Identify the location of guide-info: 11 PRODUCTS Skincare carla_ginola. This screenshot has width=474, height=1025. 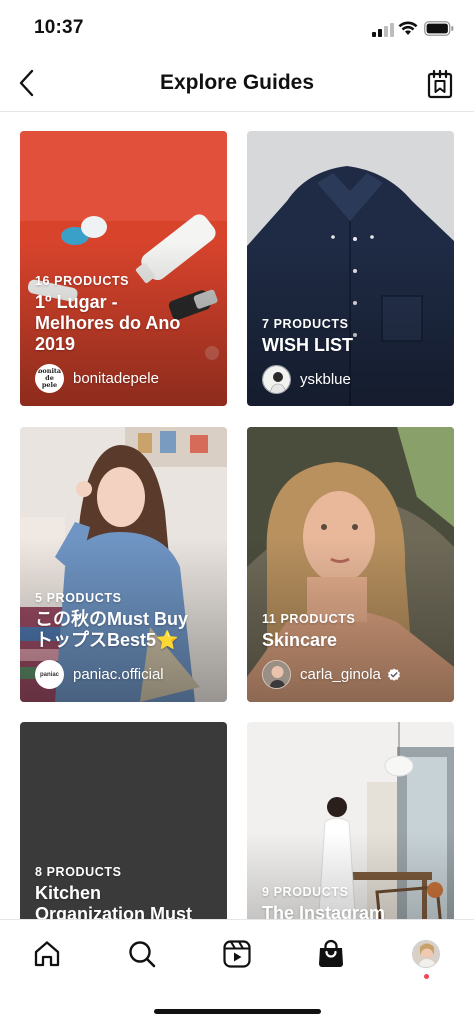
(353, 650).